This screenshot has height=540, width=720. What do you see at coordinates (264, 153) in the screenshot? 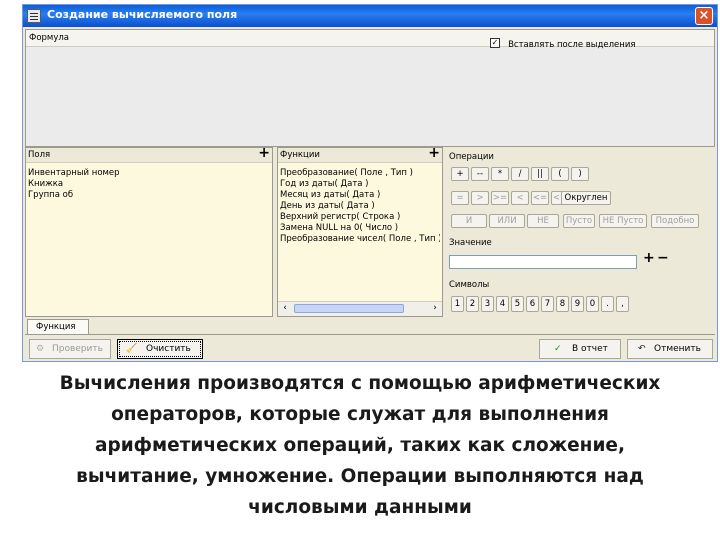
I see `add-field-button: +` at bounding box center [264, 153].